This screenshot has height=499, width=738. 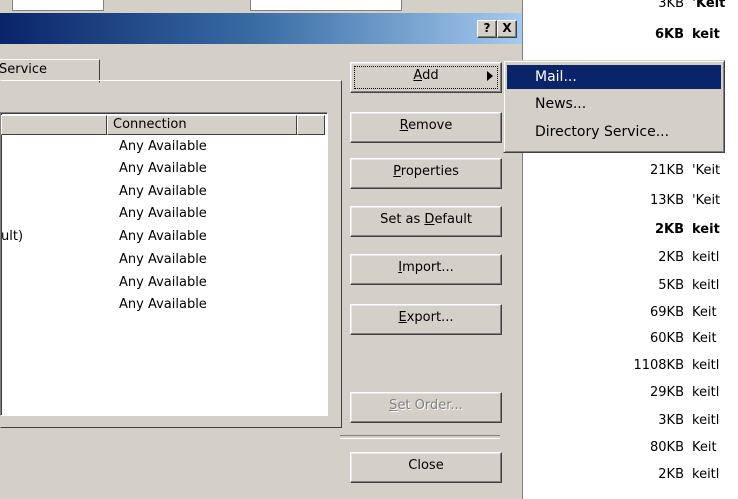 I want to click on properties-label-accel: P, so click(x=397, y=171).